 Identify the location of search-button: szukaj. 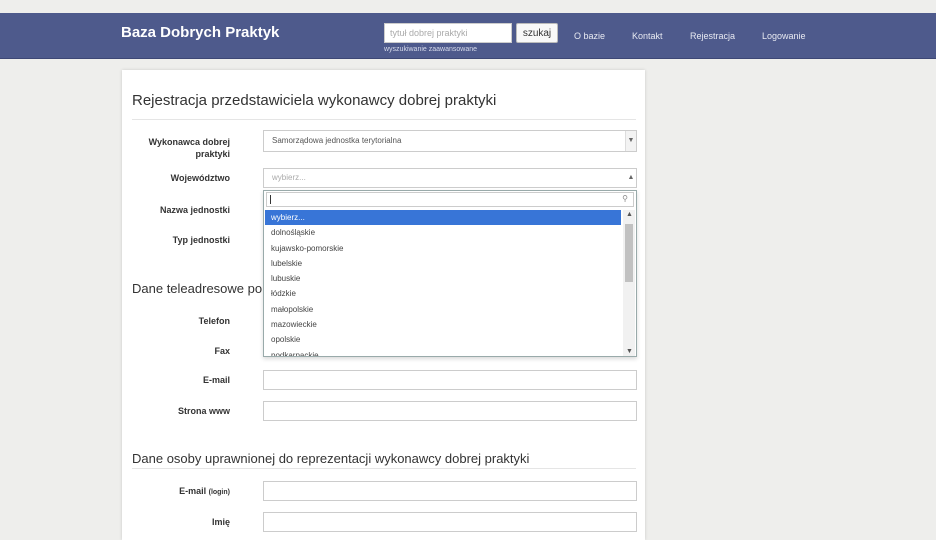
(537, 33).